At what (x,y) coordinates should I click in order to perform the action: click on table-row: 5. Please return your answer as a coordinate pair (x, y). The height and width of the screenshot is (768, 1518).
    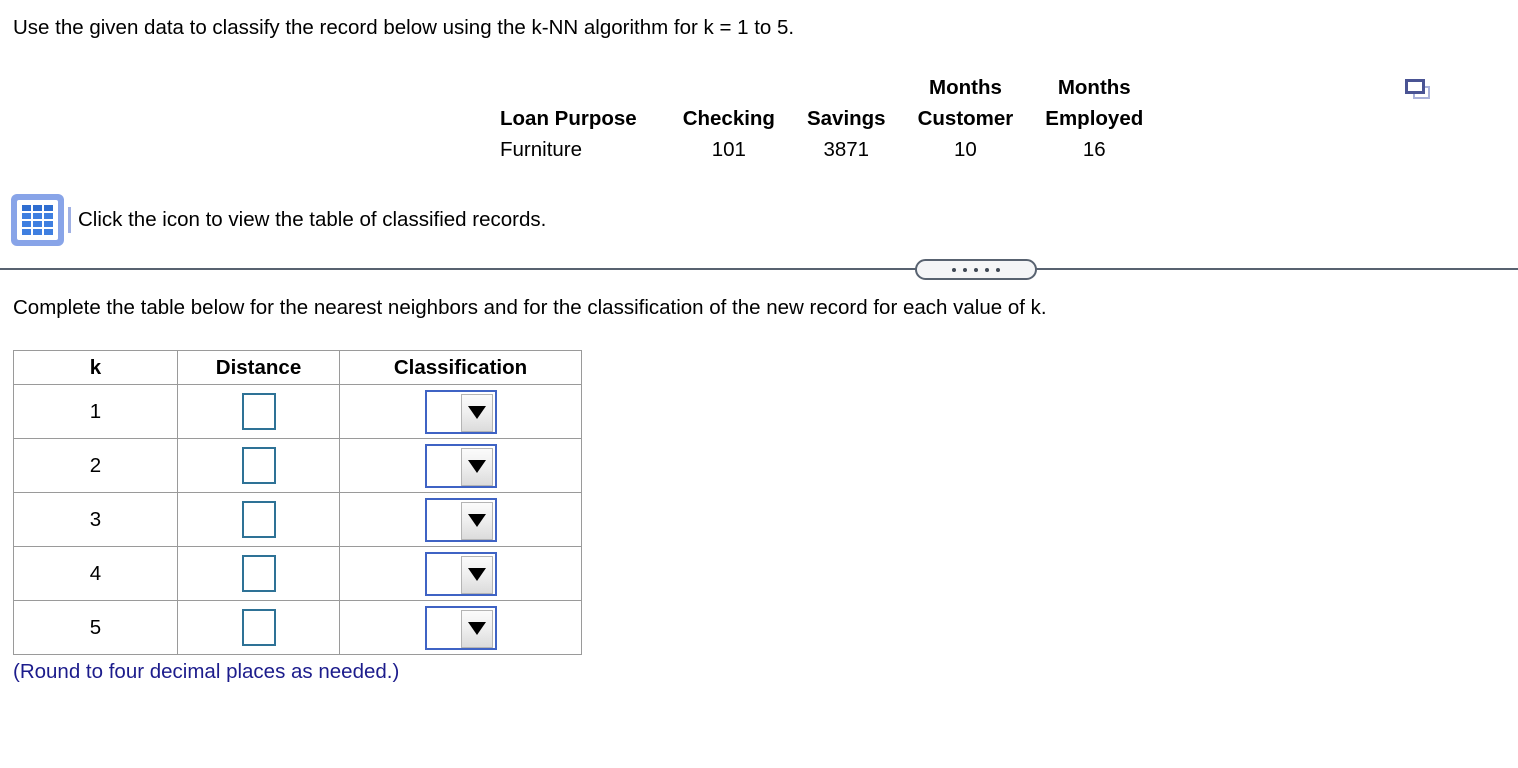
    Looking at the image, I should click on (297, 627).